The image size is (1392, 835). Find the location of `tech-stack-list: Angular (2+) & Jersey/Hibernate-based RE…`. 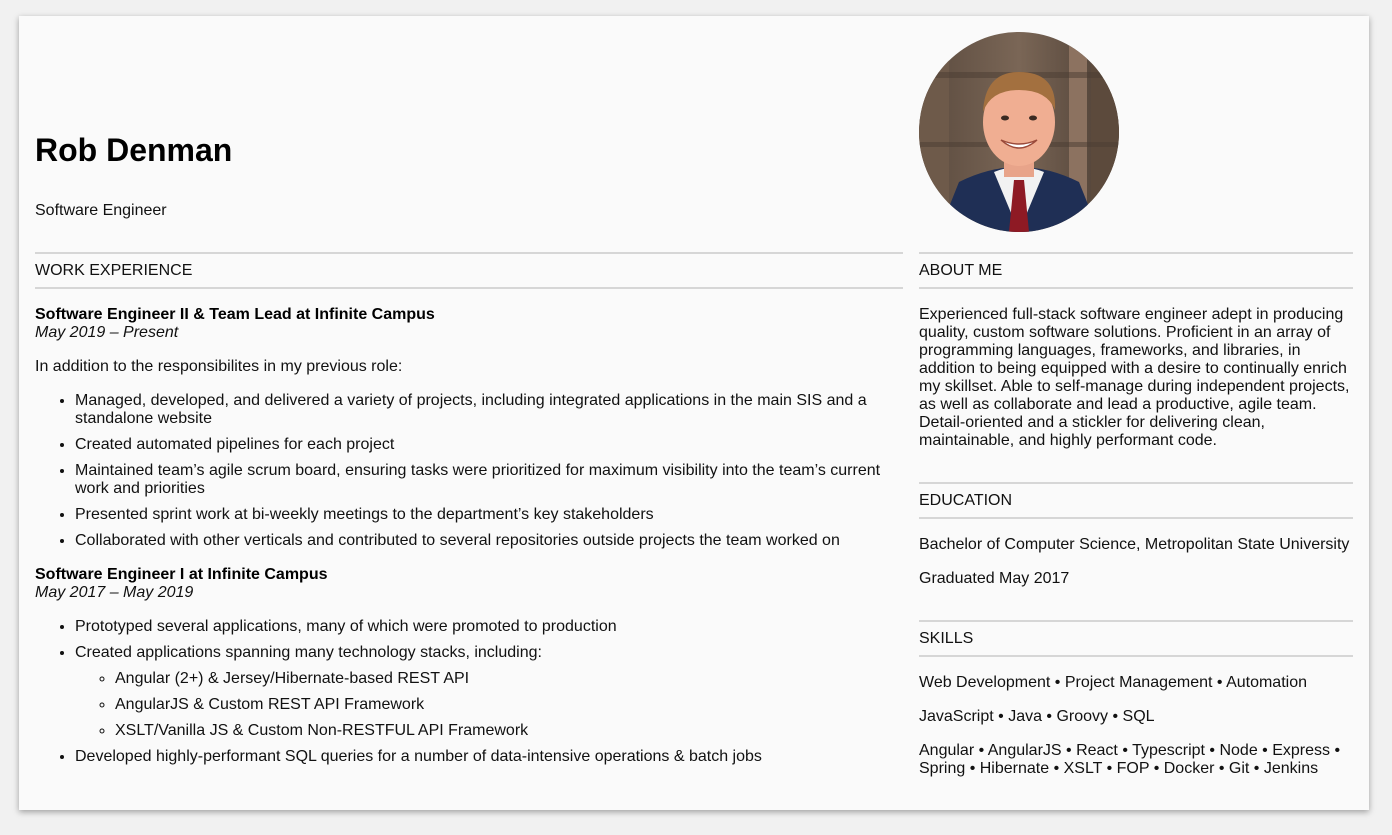

tech-stack-list: Angular (2+) & Jersey/Hibernate-based RE… is located at coordinates (509, 705).